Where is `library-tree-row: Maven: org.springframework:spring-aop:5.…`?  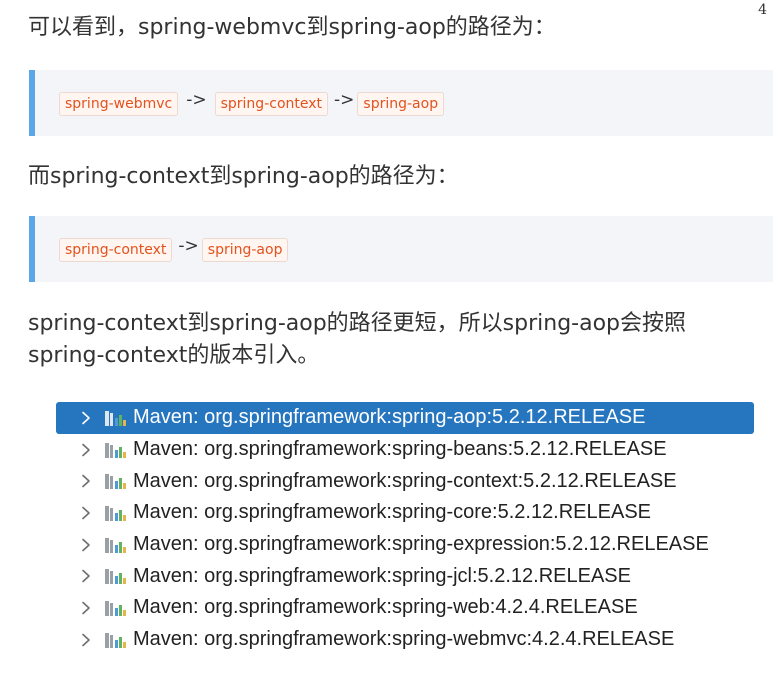
library-tree-row: Maven: org.springframework:spring-aop:5.… is located at coordinates (405, 418).